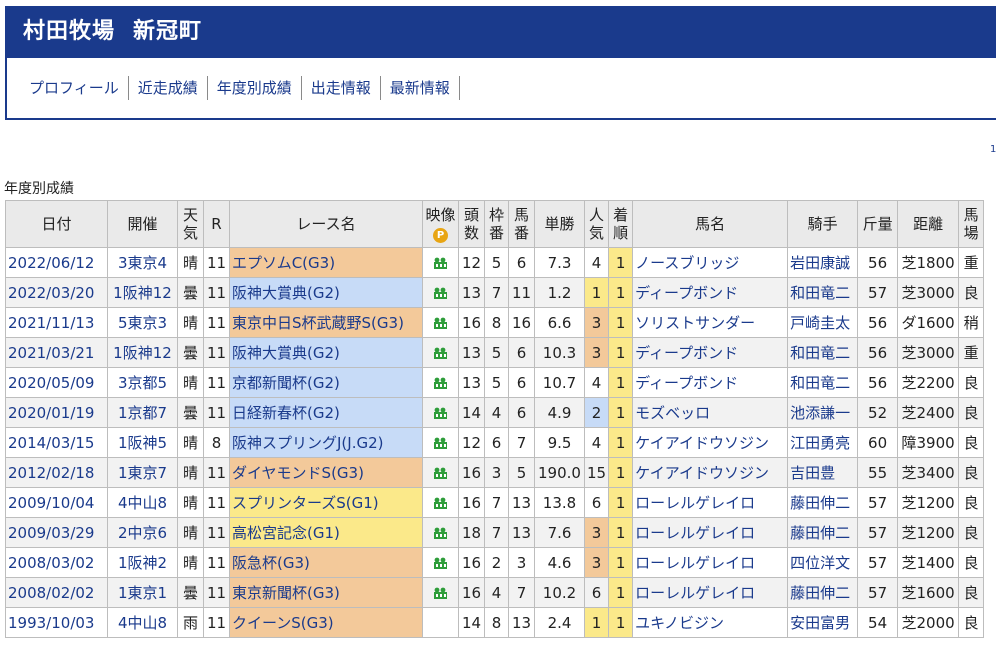 Image resolution: width=996 pixels, height=648 pixels. What do you see at coordinates (142, 532) in the screenshot?
I see `meet-link: 2中京6` at bounding box center [142, 532].